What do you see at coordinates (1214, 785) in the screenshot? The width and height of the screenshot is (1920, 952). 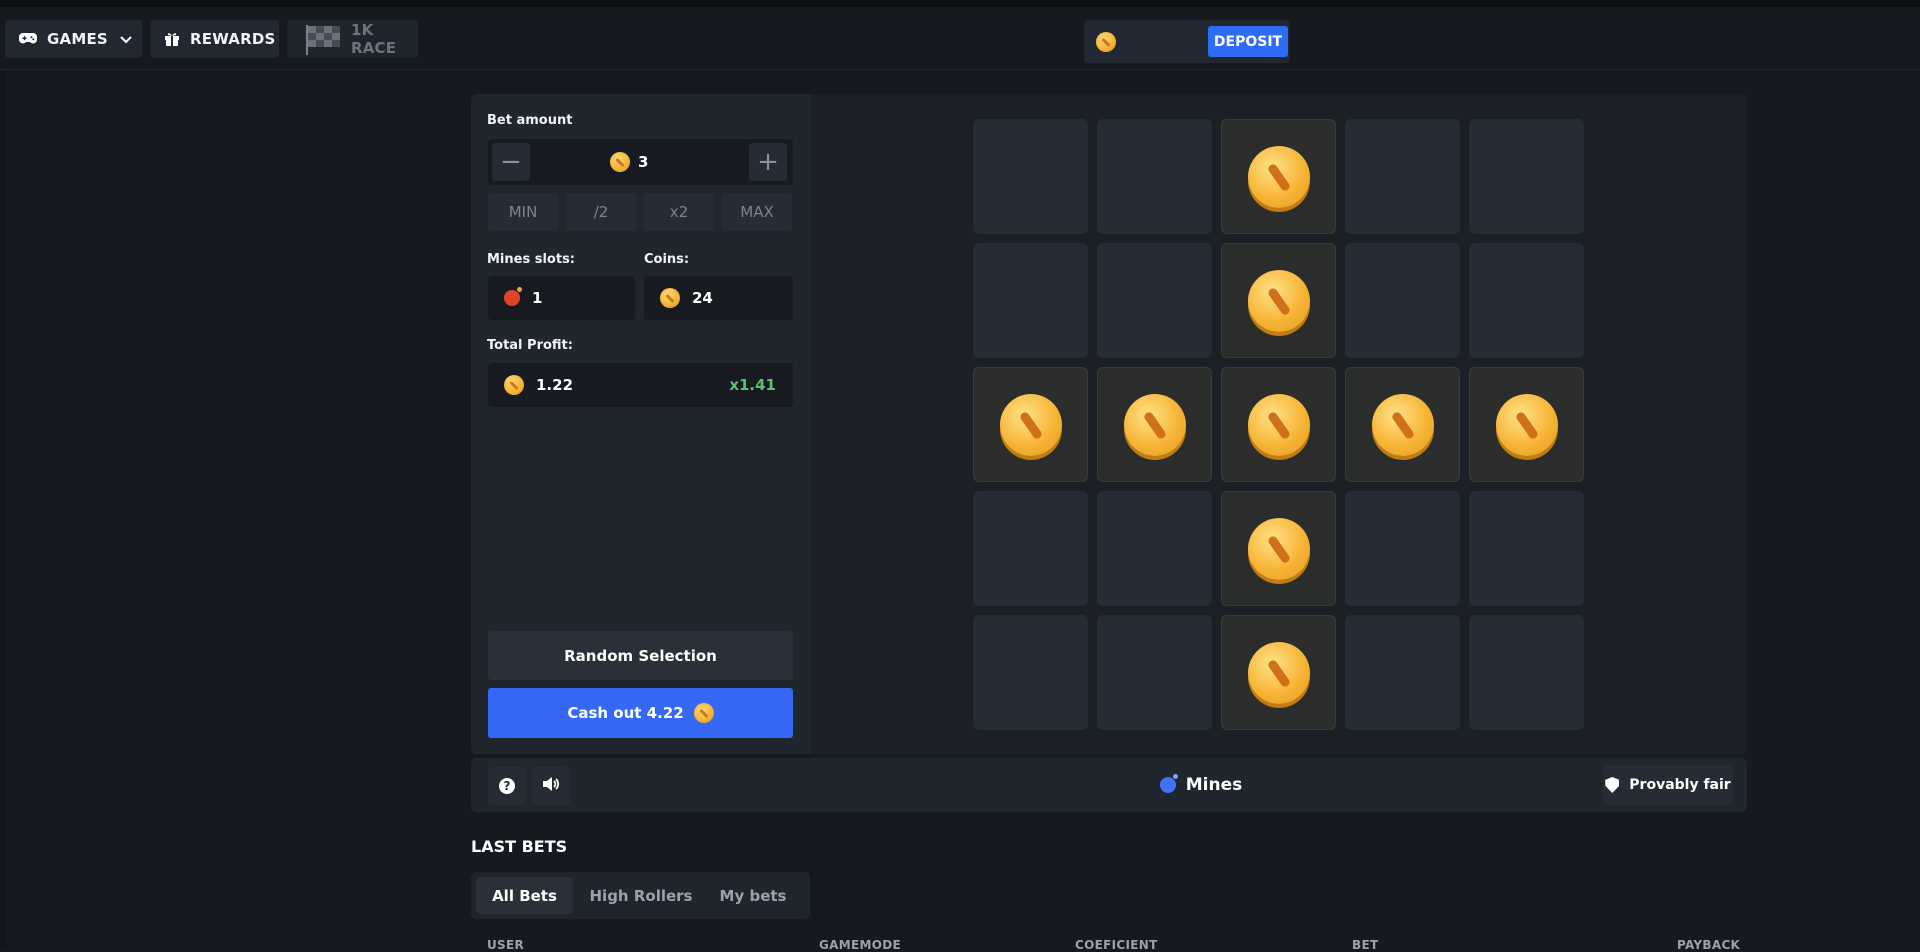 I see `game-title-text: Mines` at bounding box center [1214, 785].